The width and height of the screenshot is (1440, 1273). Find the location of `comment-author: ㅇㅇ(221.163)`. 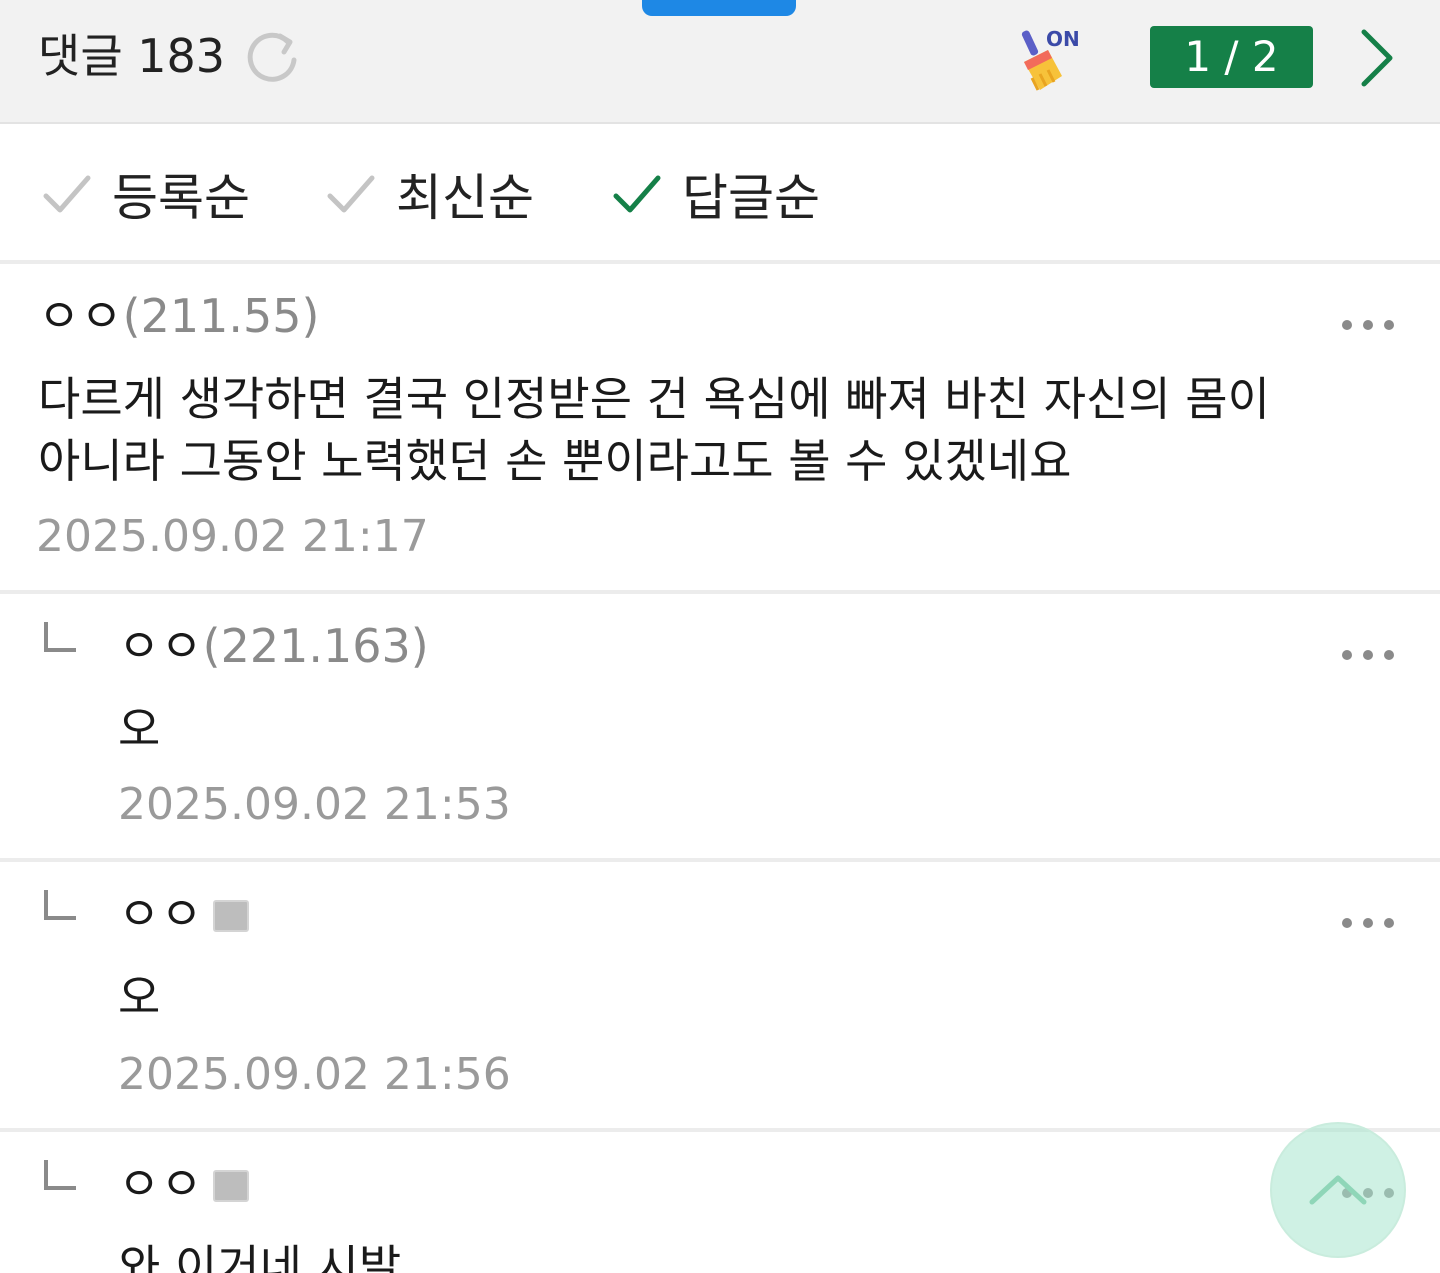

comment-author: ㅇㅇ(221.163) is located at coordinates (273, 646).